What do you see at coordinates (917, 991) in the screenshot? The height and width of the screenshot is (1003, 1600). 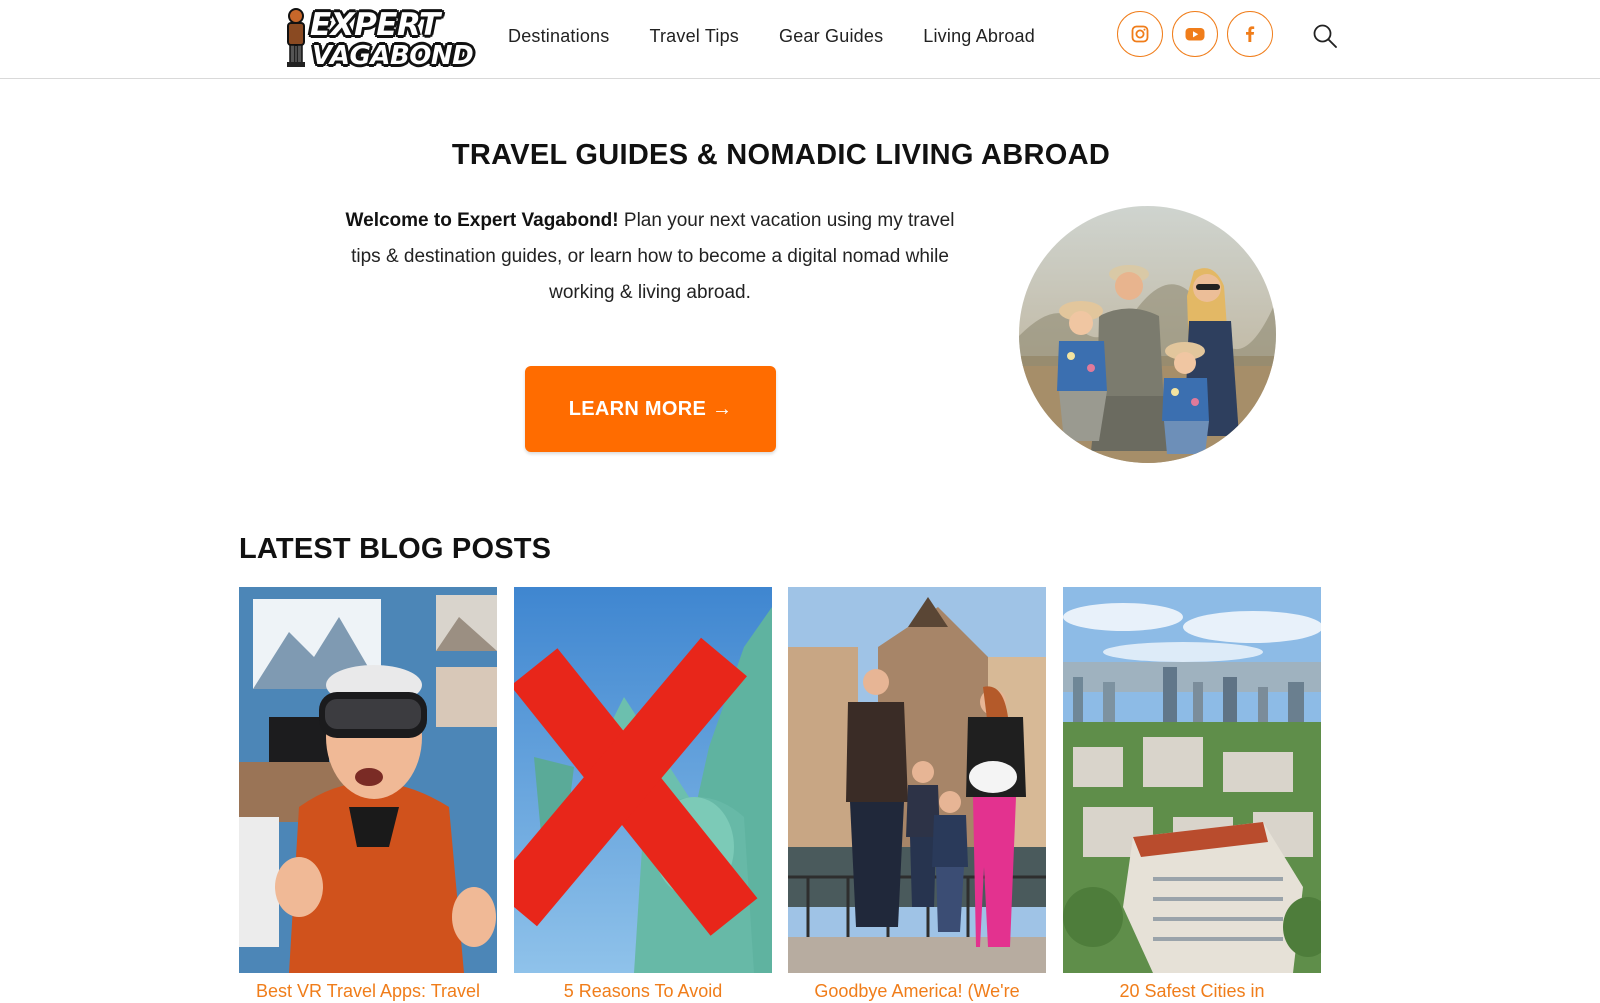 I see `post-title: Goodbye America! (We're` at bounding box center [917, 991].